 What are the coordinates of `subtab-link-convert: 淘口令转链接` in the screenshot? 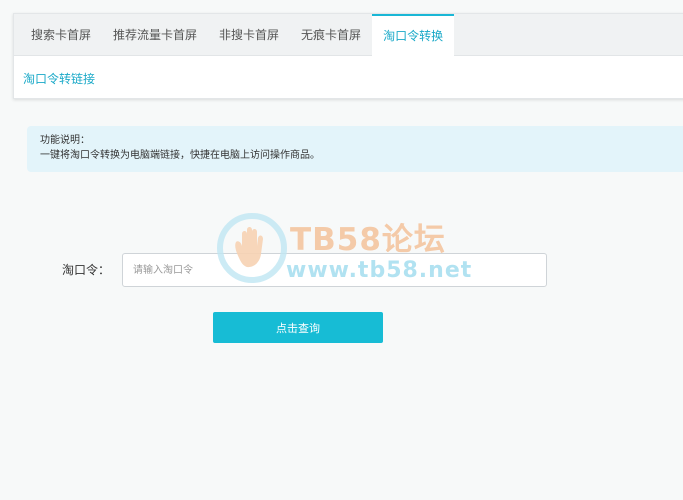 It's located at (59, 78).